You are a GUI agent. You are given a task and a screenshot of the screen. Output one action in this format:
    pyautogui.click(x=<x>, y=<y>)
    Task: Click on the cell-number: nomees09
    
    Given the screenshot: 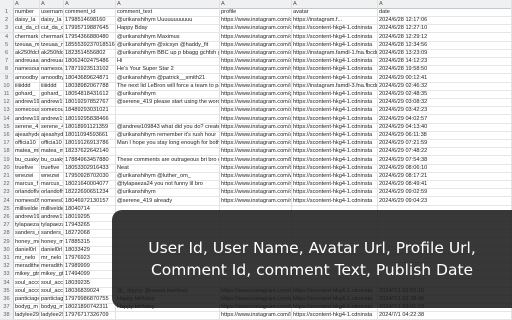 What is the action you would take?
    pyautogui.click(x=27, y=200)
    